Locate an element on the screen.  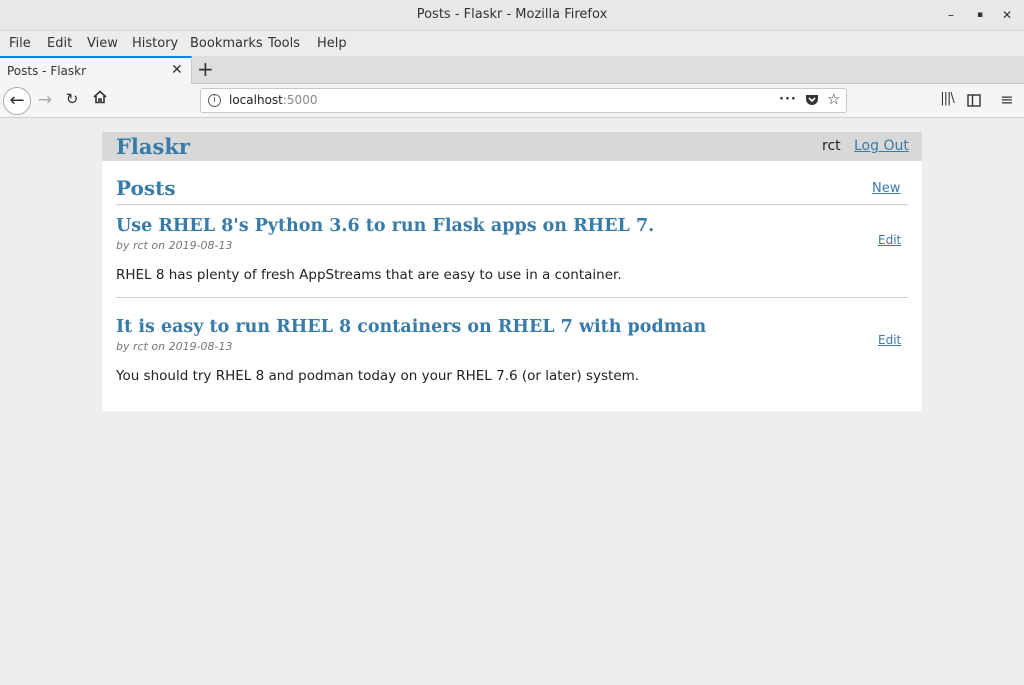
library-icon: |||\ is located at coordinates (947, 98).